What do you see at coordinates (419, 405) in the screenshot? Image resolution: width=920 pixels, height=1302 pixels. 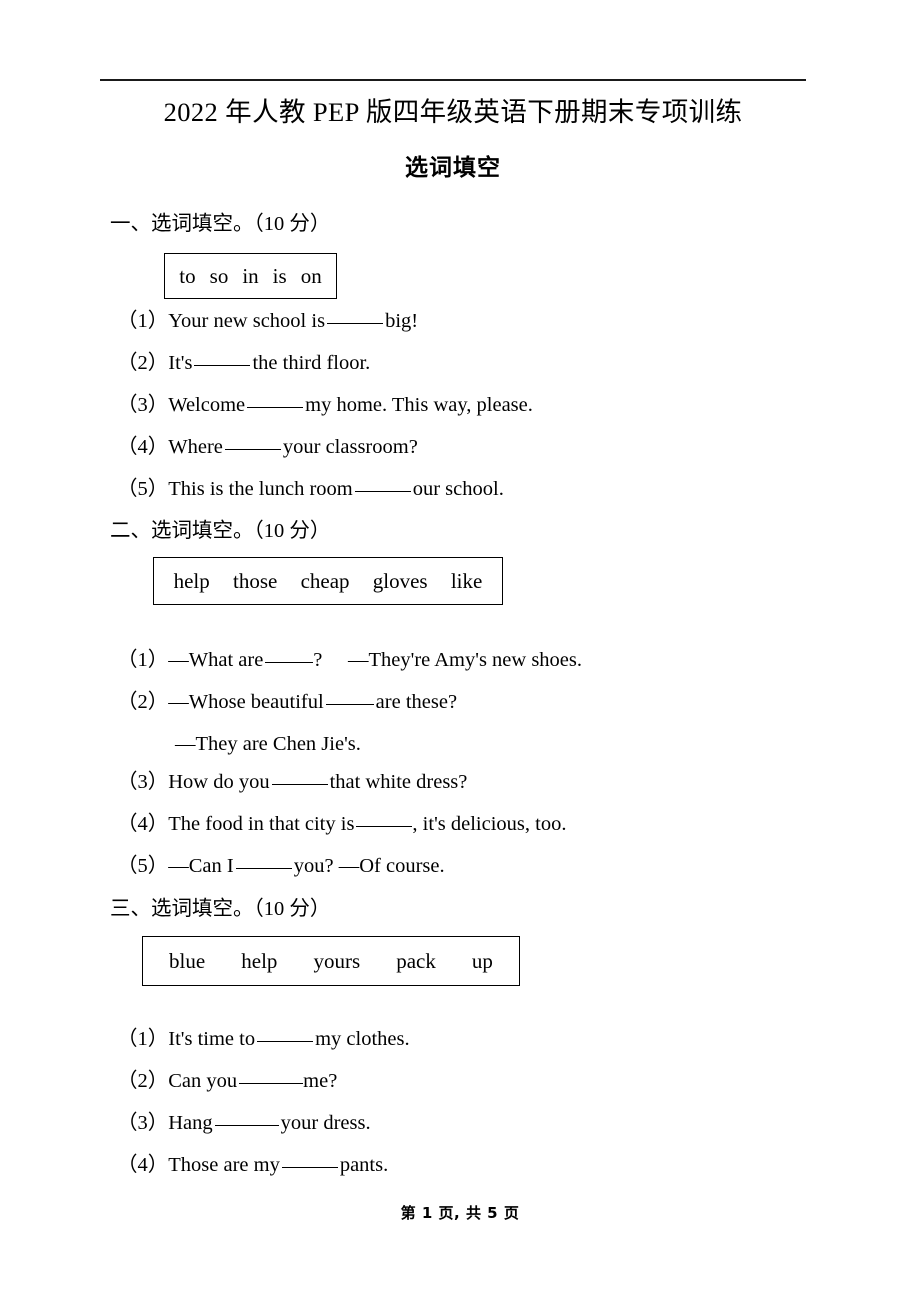 I see `question-text-after: my home. This way, please.` at bounding box center [419, 405].